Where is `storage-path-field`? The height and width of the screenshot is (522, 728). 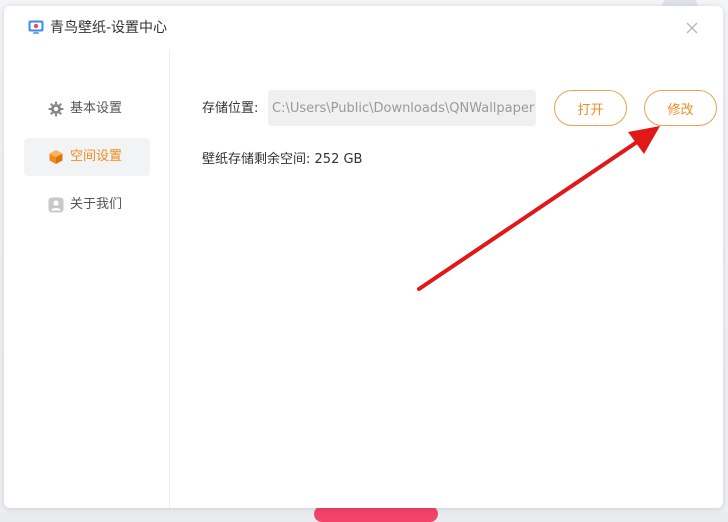 storage-path-field is located at coordinates (402, 108).